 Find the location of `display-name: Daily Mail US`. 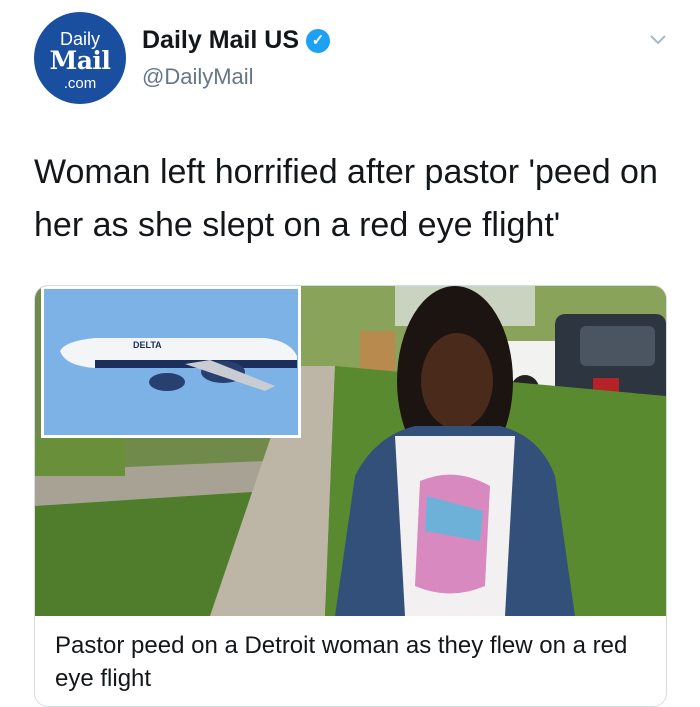

display-name: Daily Mail US is located at coordinates (220, 40).